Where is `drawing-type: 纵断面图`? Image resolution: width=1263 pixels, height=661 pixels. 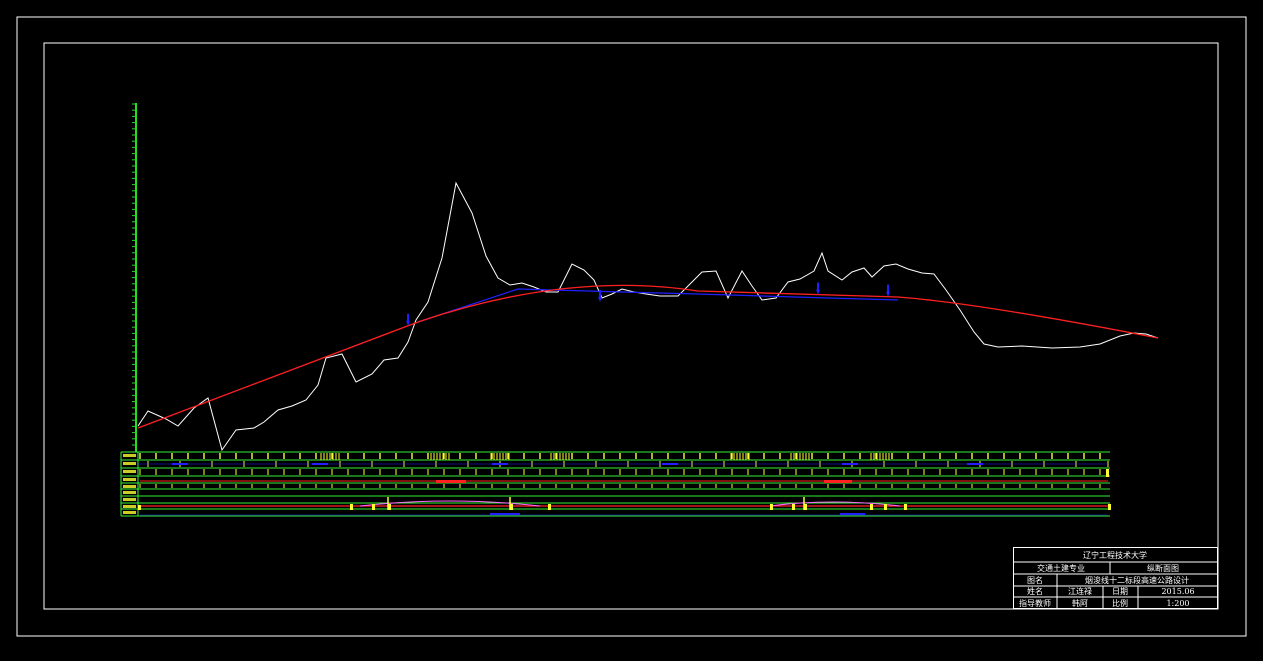
drawing-type: 纵断面图 is located at coordinates (1163, 568).